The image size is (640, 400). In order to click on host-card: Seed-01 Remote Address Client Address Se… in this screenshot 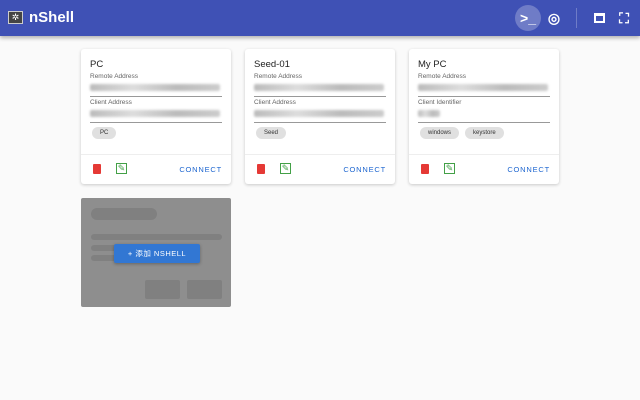, I will do `click(320, 116)`.